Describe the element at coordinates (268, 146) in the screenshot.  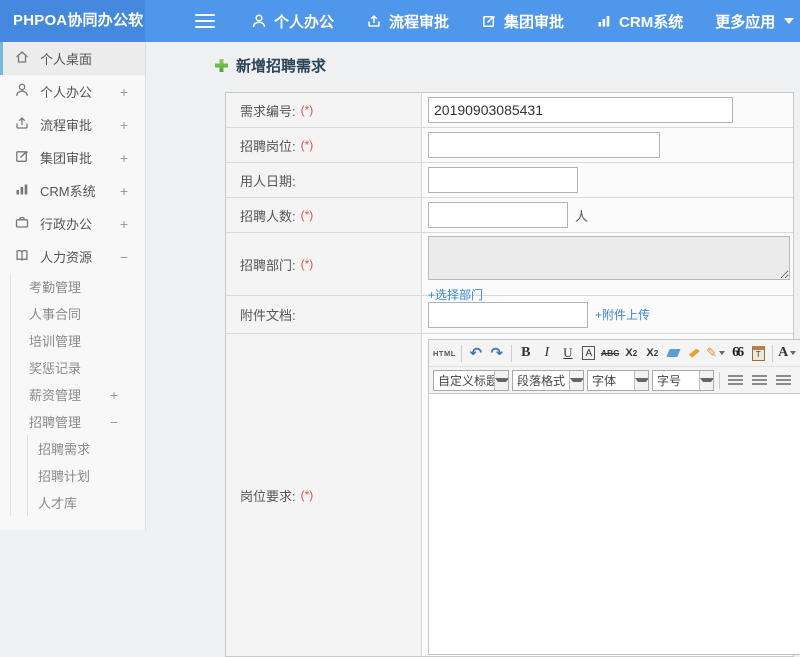
I see `field-label: 招聘岗位:` at that location.